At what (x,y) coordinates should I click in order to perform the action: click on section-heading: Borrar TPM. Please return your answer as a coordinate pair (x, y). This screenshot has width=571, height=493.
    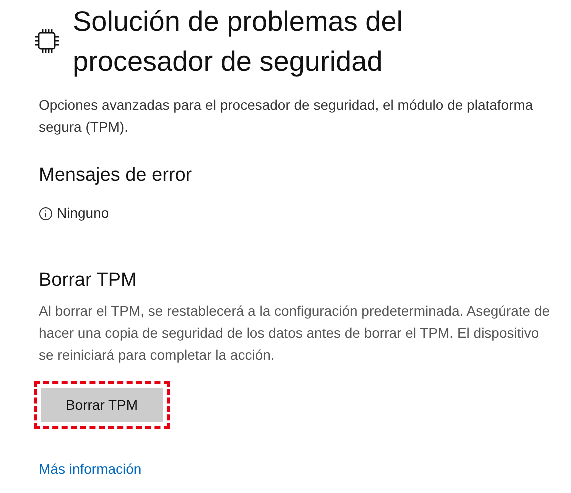
    Looking at the image, I should click on (88, 281).